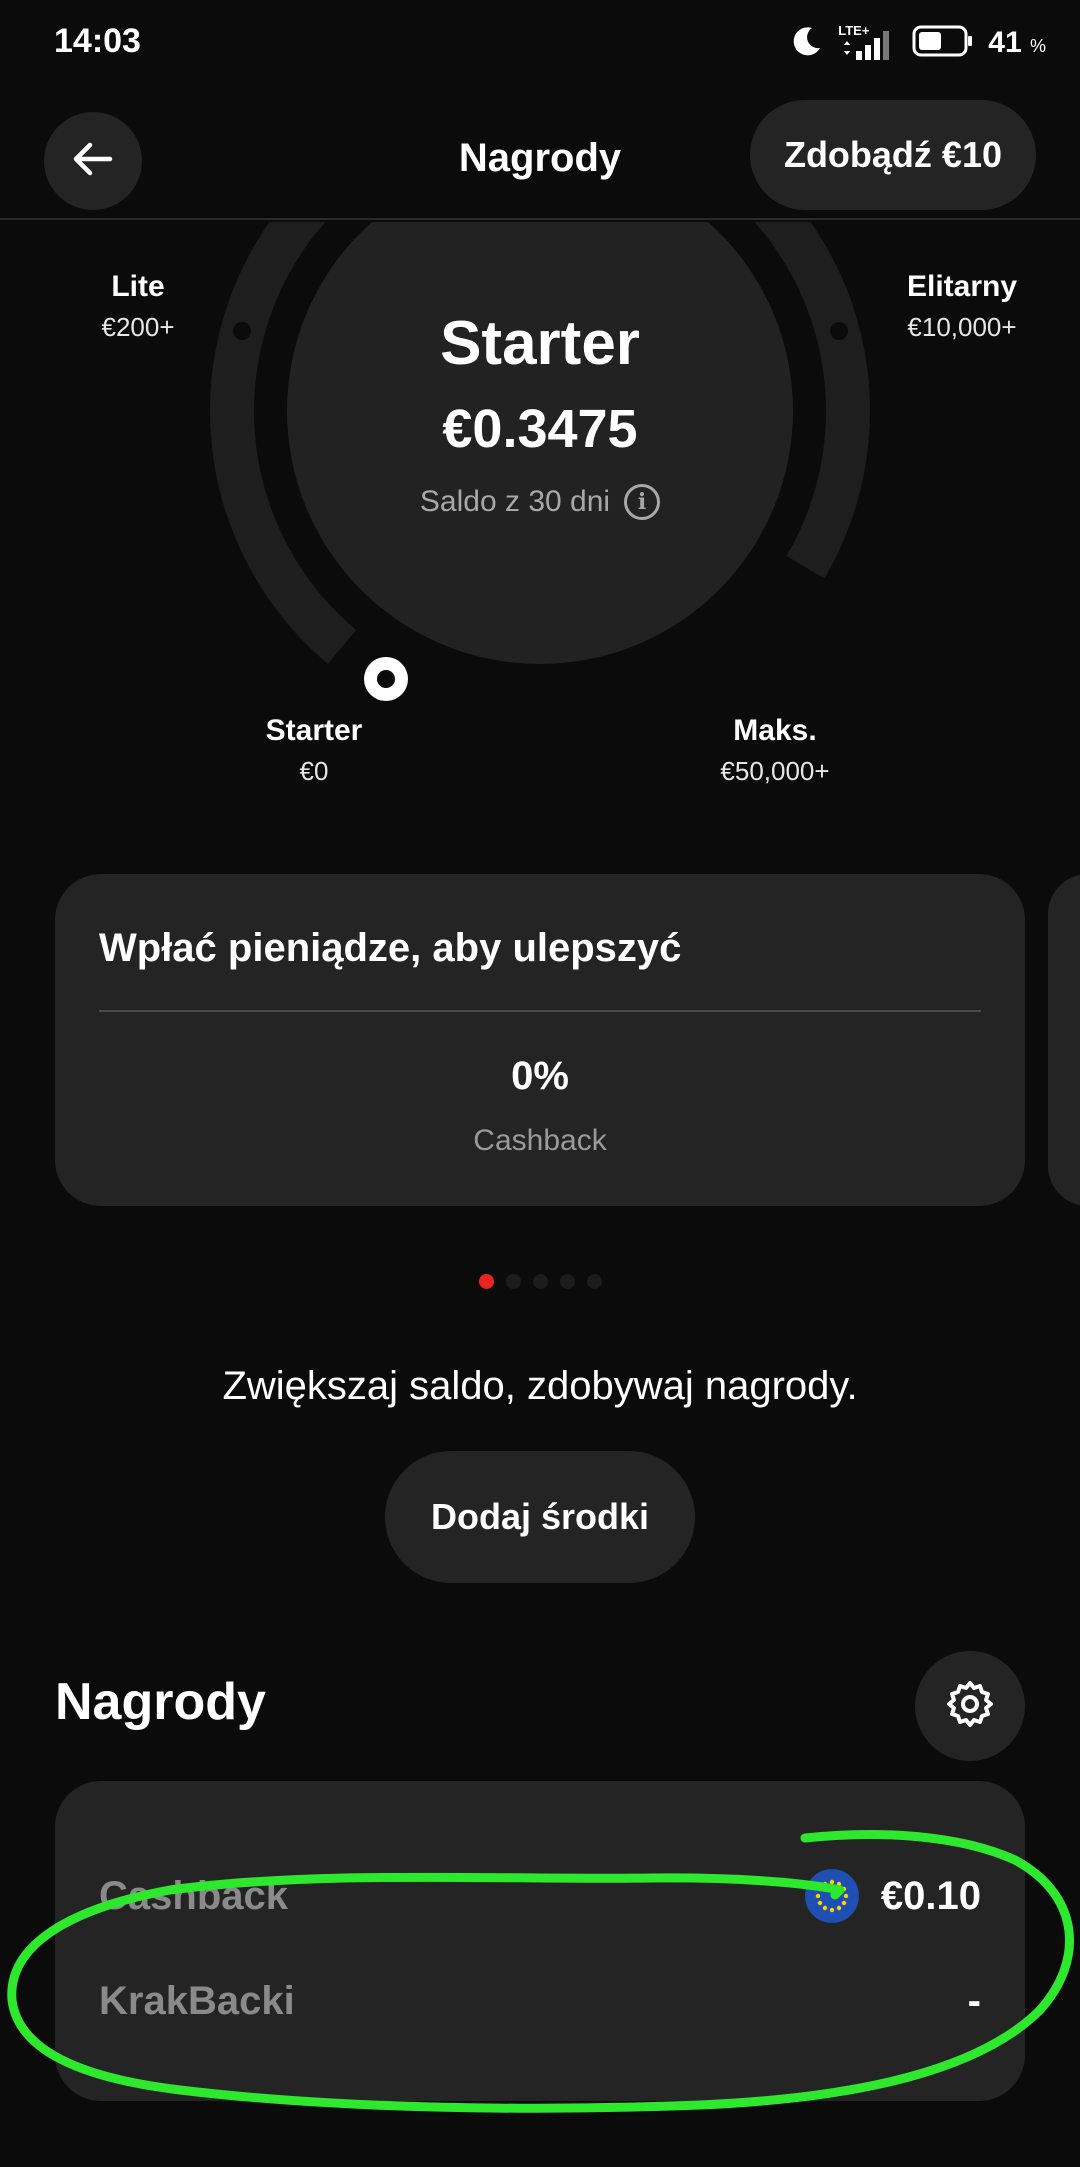 This screenshot has height=2167, width=1080. What do you see at coordinates (807, 43) in the screenshot?
I see `moon-icon` at bounding box center [807, 43].